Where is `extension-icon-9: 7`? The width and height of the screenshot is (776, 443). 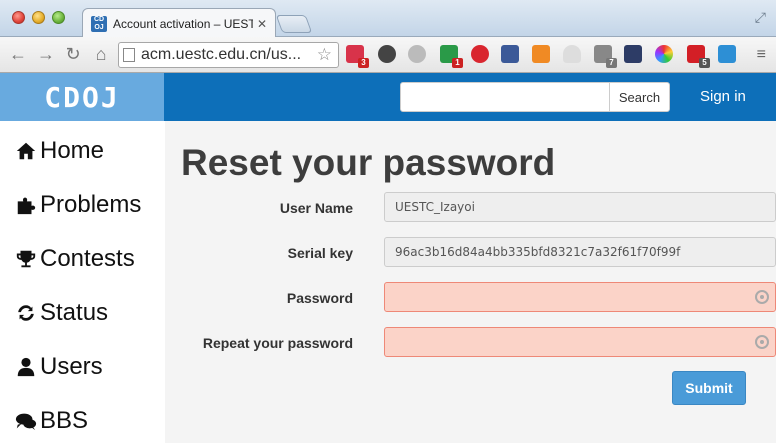 extension-icon-9: 7 is located at coordinates (605, 56).